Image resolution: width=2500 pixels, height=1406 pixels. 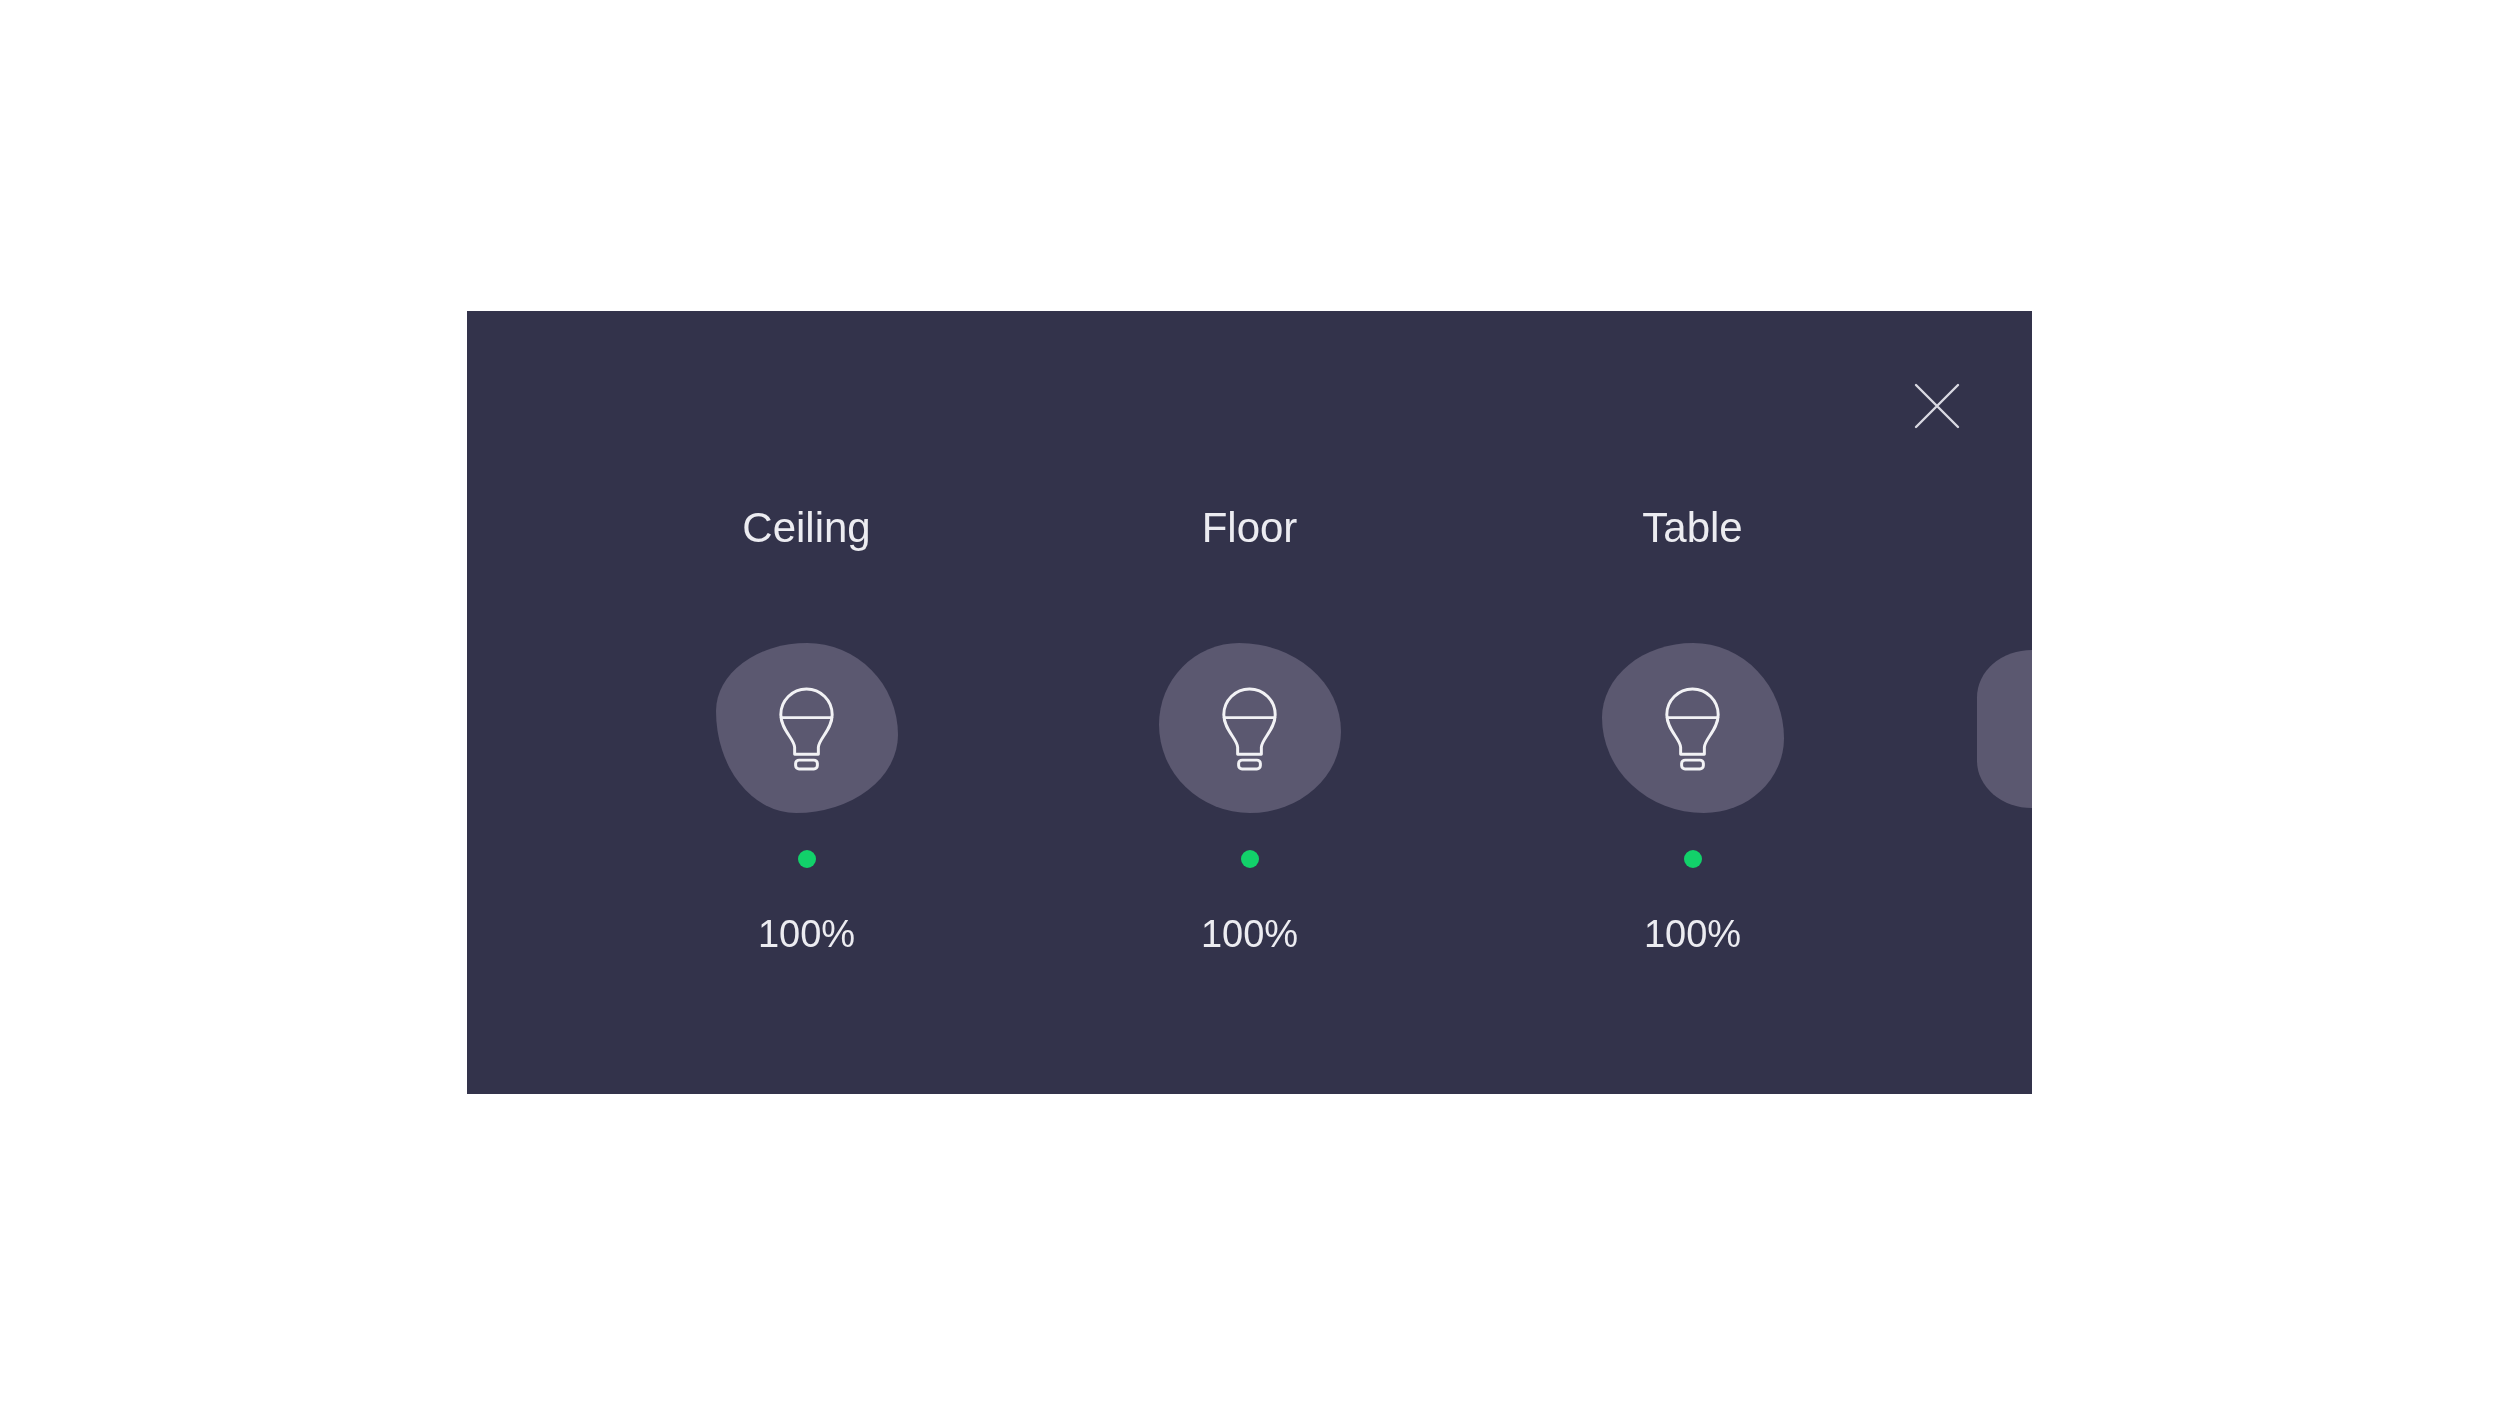 What do you see at coordinates (1692, 528) in the screenshot?
I see `light-name: Table` at bounding box center [1692, 528].